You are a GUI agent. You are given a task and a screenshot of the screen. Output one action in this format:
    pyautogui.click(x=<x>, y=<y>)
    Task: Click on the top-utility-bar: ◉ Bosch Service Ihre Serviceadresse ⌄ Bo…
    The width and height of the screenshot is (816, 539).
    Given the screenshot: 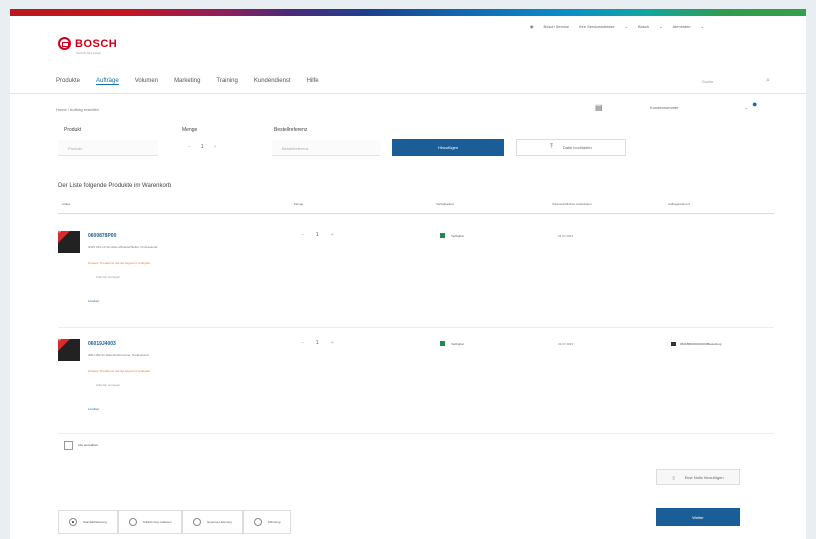 What is the action you would take?
    pyautogui.click(x=617, y=26)
    